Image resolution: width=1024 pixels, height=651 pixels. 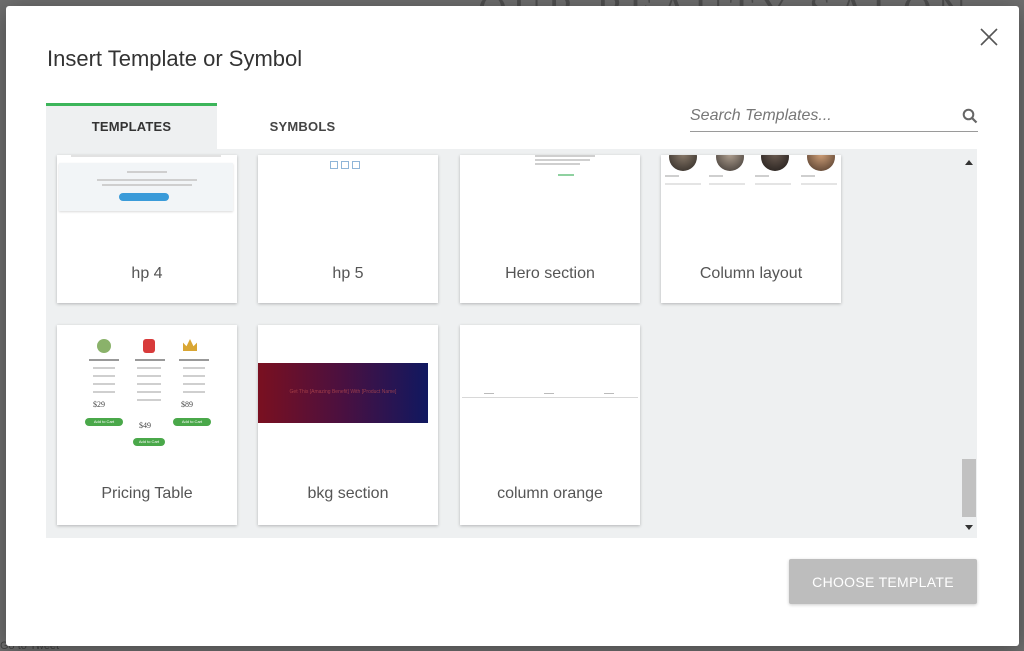 I want to click on modal-title: Insert Template or Symbol, so click(x=175, y=58).